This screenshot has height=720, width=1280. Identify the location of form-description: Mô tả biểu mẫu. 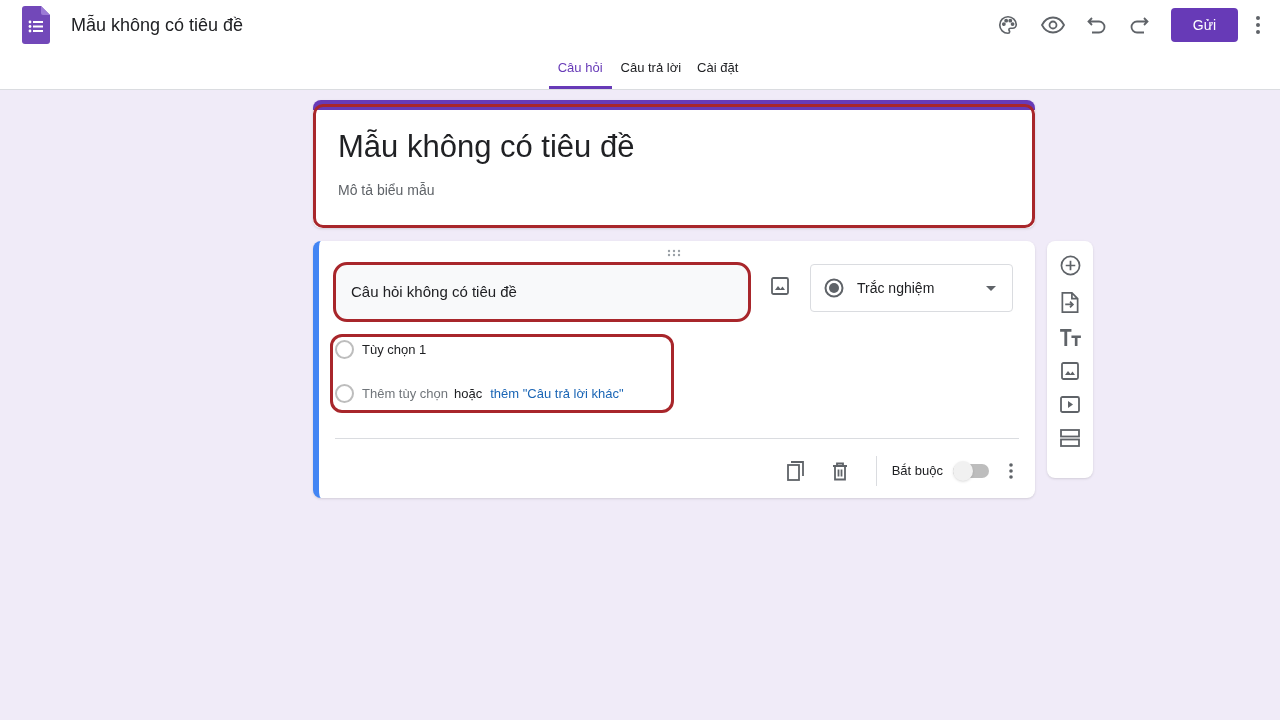
(674, 190).